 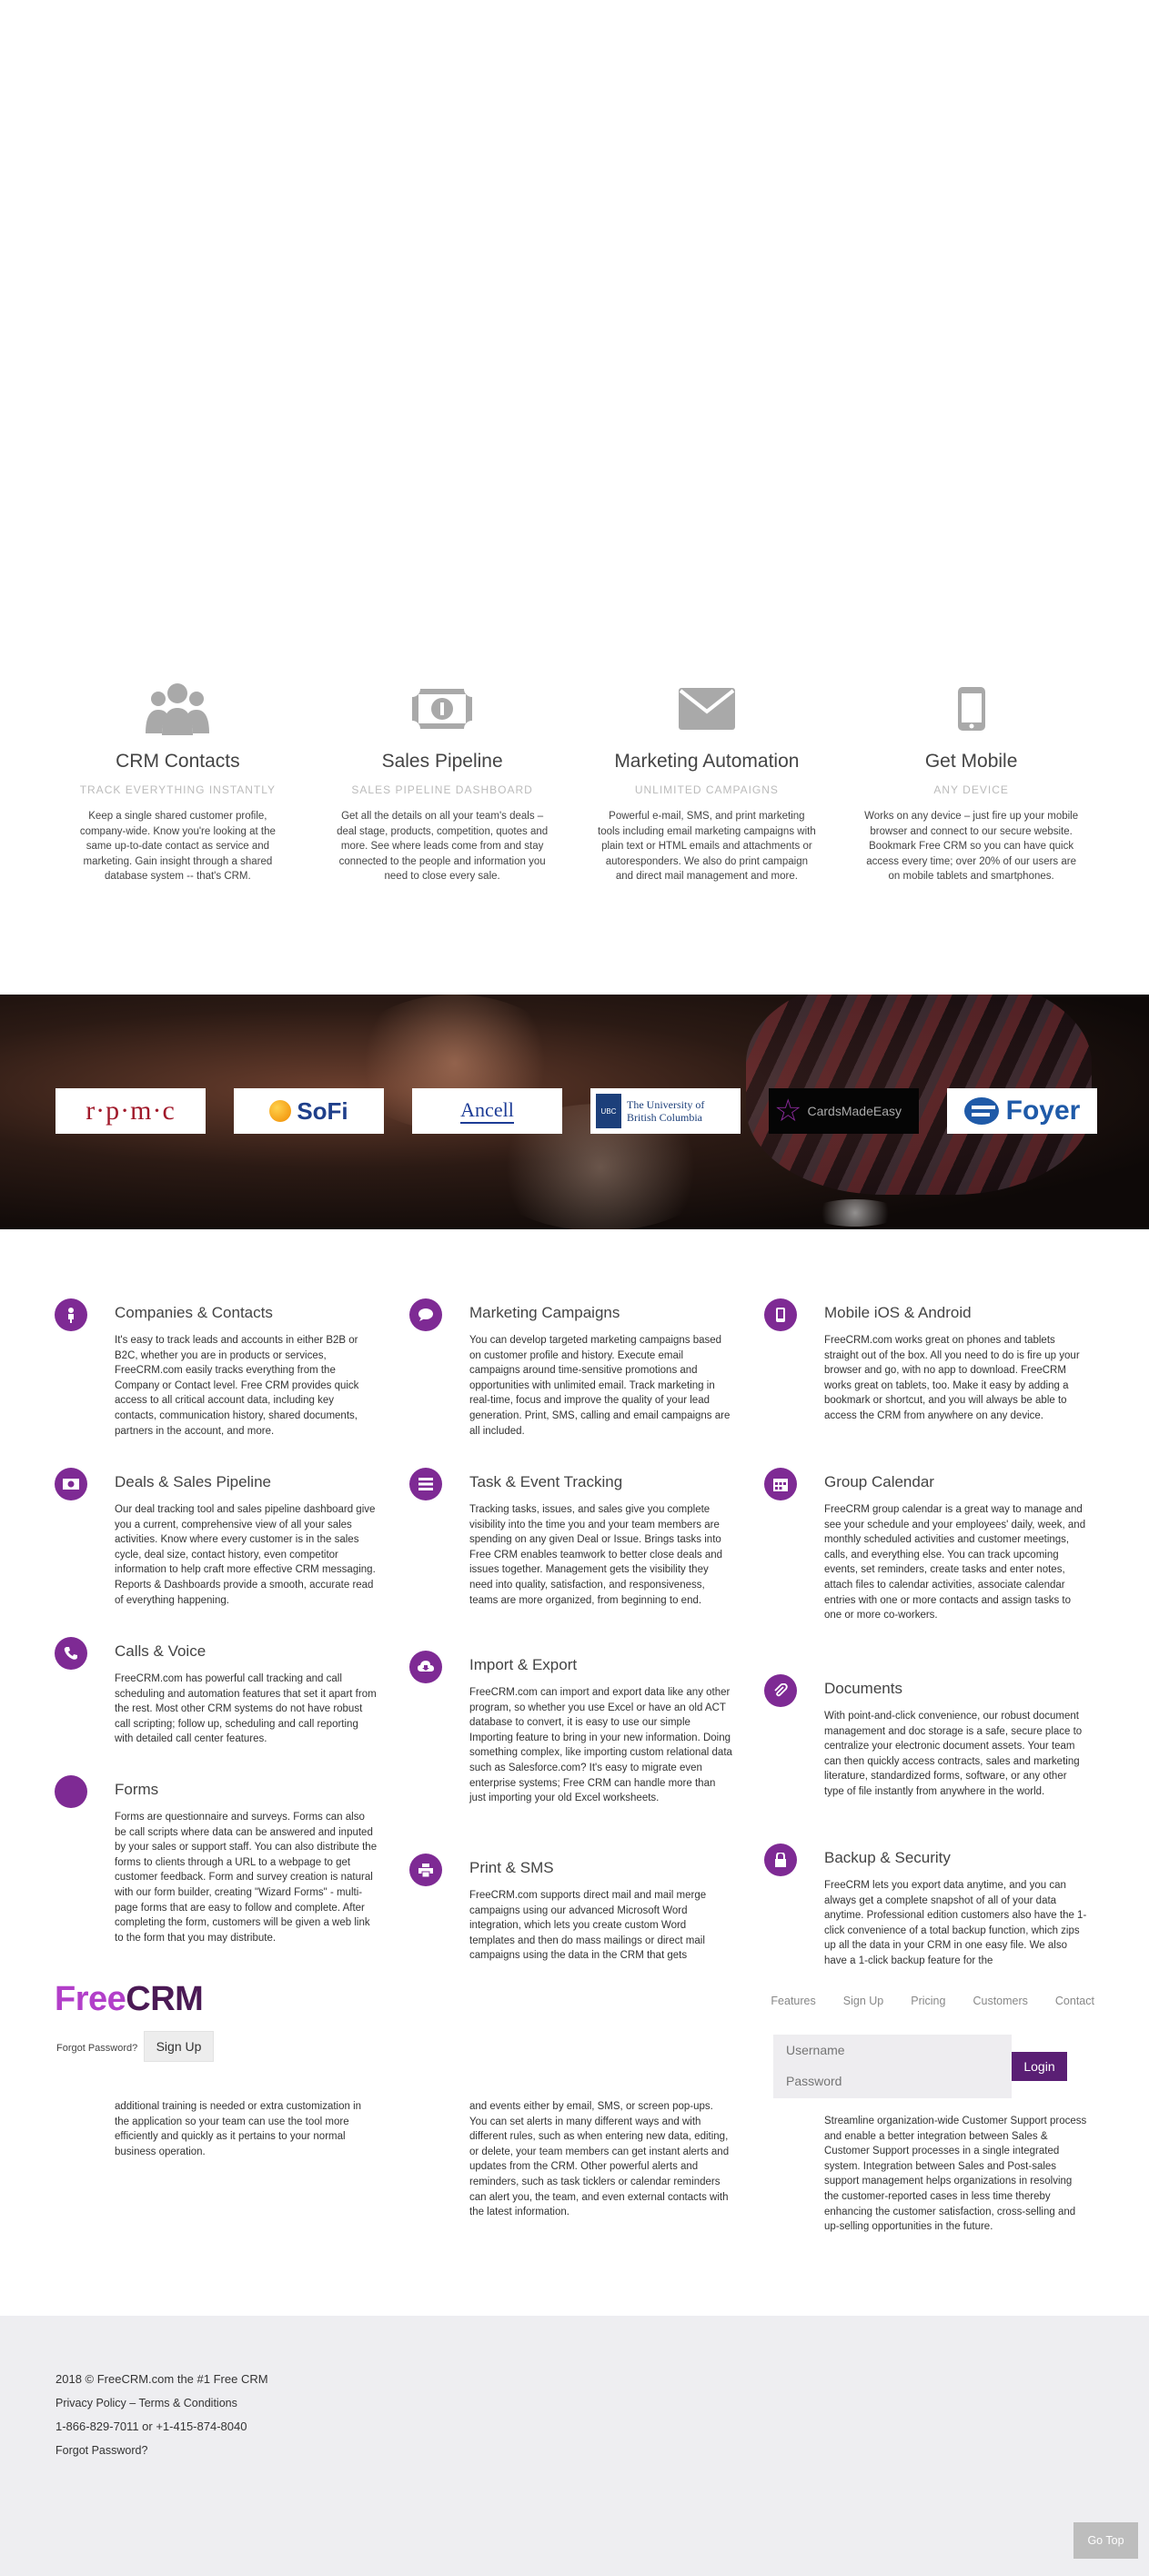 What do you see at coordinates (1000, 2001) in the screenshot?
I see `nav-customers: Customers` at bounding box center [1000, 2001].